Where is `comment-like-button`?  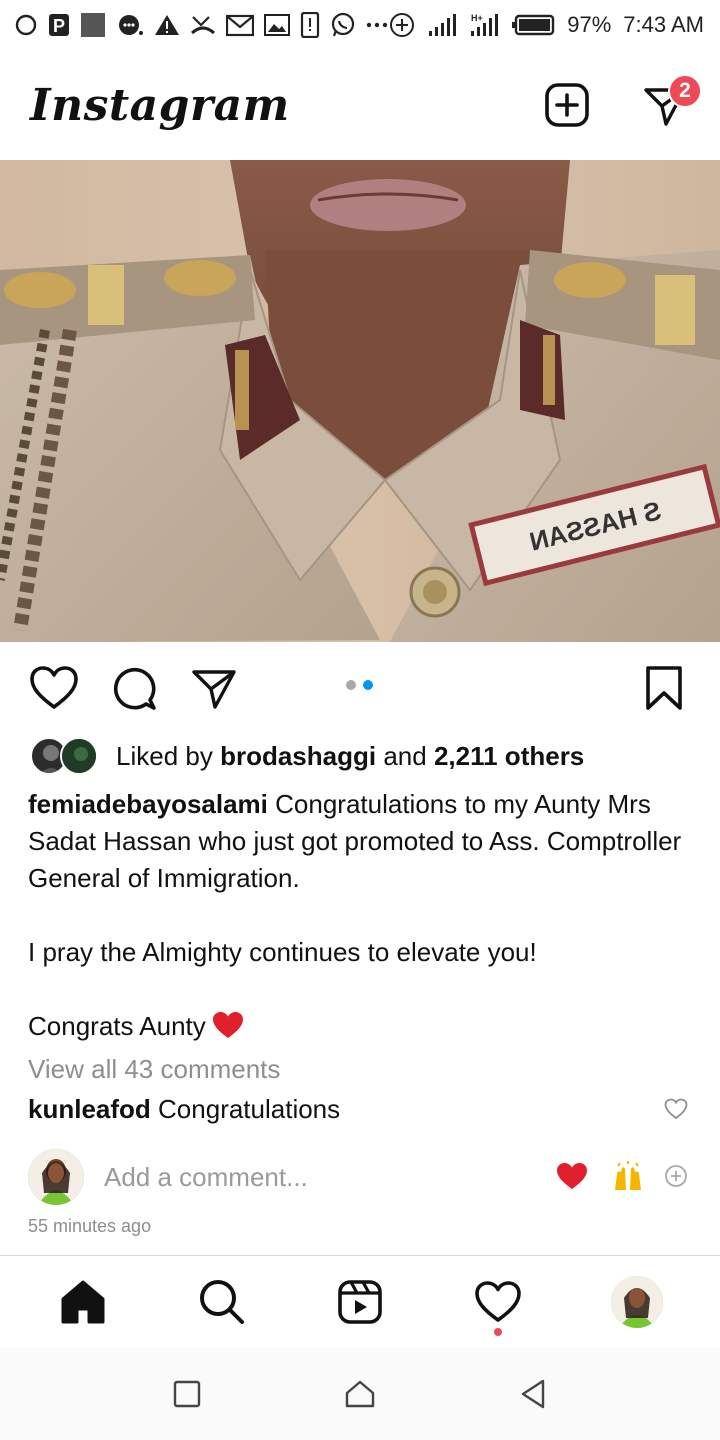
comment-like-button is located at coordinates (676, 1111).